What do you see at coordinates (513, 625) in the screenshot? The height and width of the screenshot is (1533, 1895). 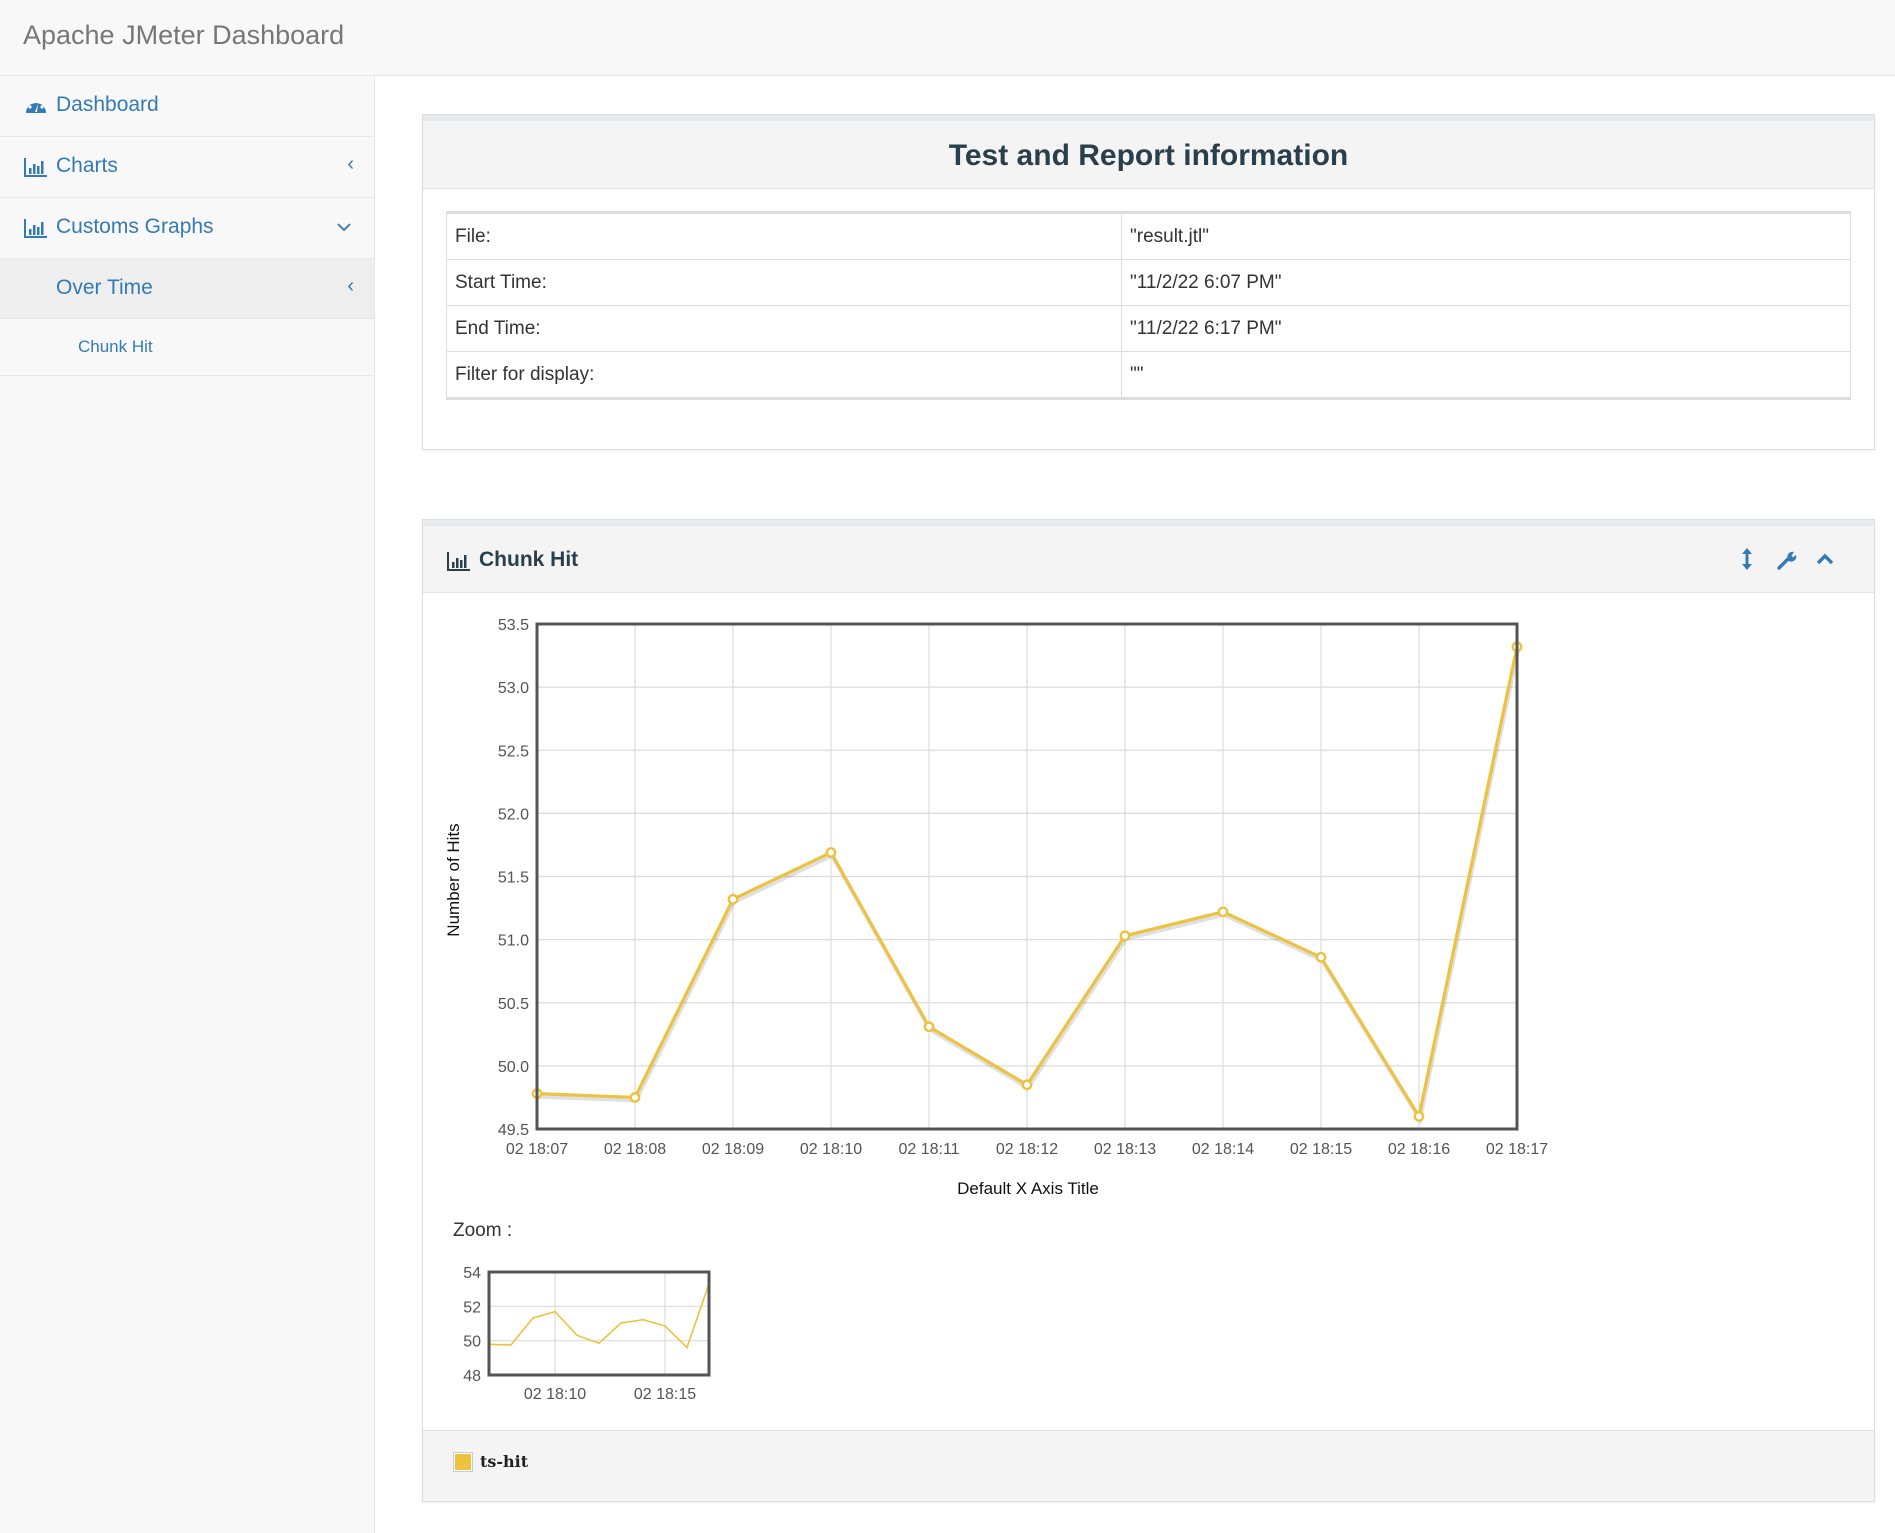 I see `y-tick-label: 53.5` at bounding box center [513, 625].